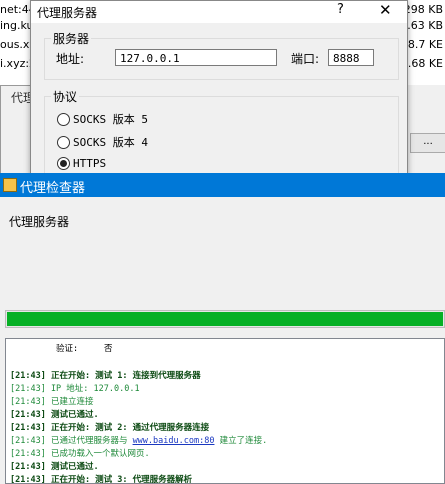 The height and width of the screenshot is (484, 445). Describe the element at coordinates (53, 188) in the screenshot. I see `checker-title: 代理检查器` at that location.